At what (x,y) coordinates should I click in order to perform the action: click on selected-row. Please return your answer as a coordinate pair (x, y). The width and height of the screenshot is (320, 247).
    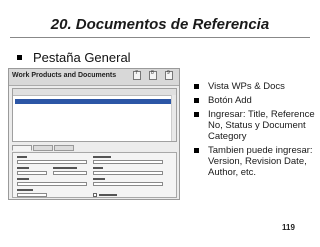
    Looking at the image, I should click on (94, 101).